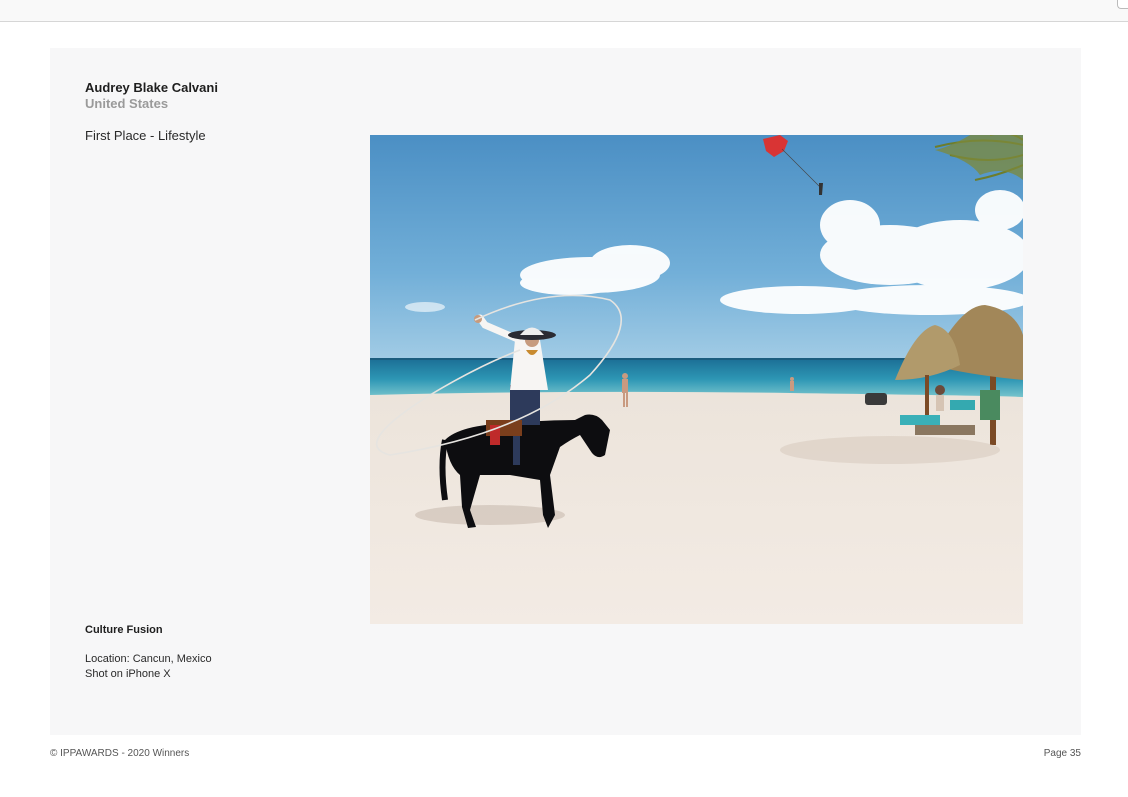  What do you see at coordinates (1062, 753) in the screenshot?
I see `footer-page-number: Page 35` at bounding box center [1062, 753].